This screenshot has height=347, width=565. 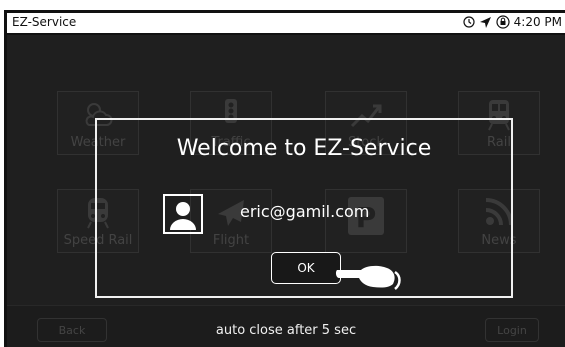 What do you see at coordinates (286, 24) in the screenshot?
I see `status-bar: EZ-Service 4:20 PM` at bounding box center [286, 24].